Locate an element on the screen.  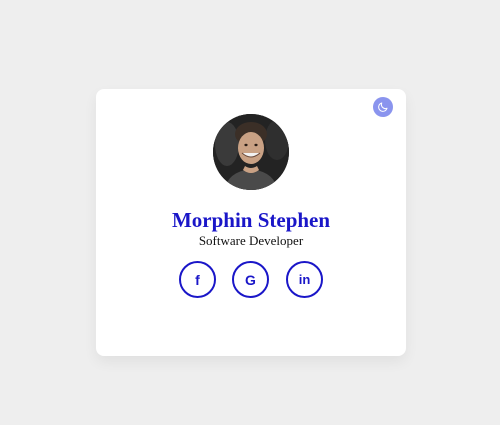
profile-name: Morphin Stephen is located at coordinates (251, 220).